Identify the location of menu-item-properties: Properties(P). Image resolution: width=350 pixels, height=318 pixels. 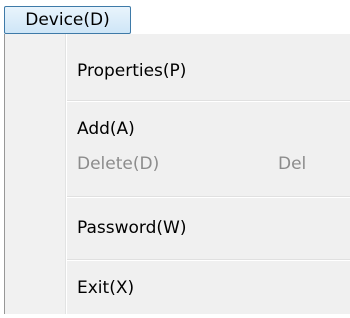
(207, 71).